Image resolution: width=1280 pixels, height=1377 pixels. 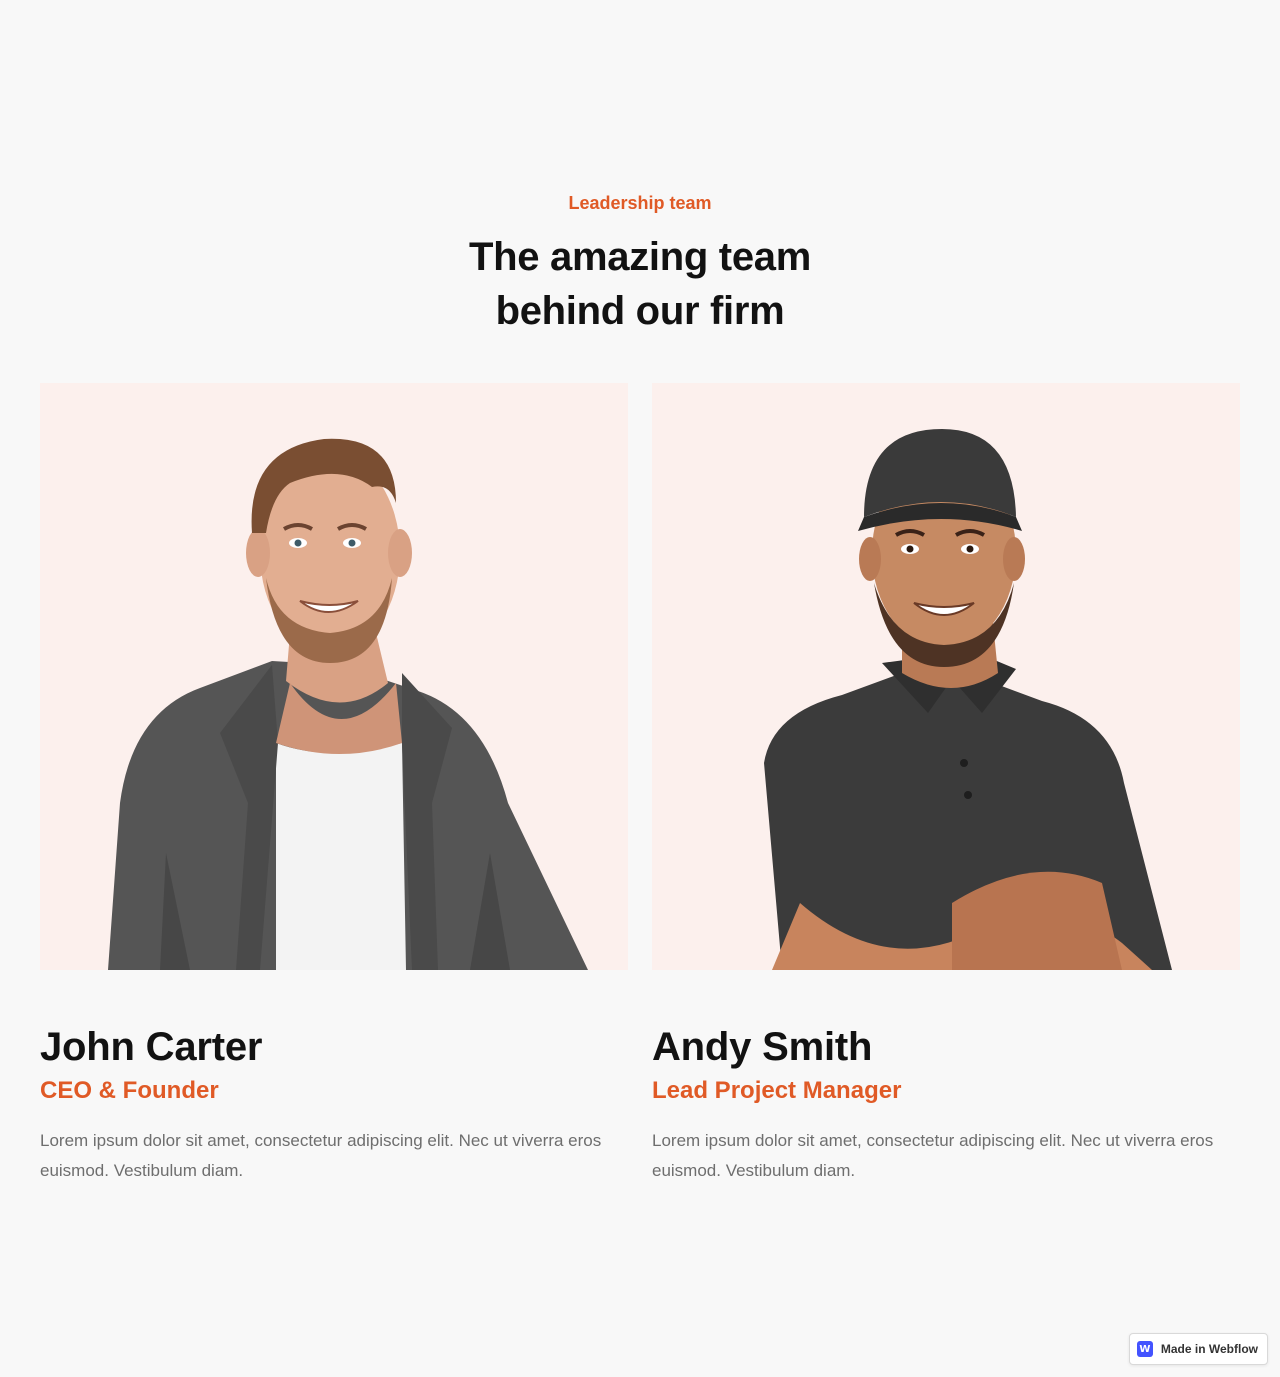 What do you see at coordinates (1209, 1349) in the screenshot?
I see `badge-label: Made in Webflow` at bounding box center [1209, 1349].